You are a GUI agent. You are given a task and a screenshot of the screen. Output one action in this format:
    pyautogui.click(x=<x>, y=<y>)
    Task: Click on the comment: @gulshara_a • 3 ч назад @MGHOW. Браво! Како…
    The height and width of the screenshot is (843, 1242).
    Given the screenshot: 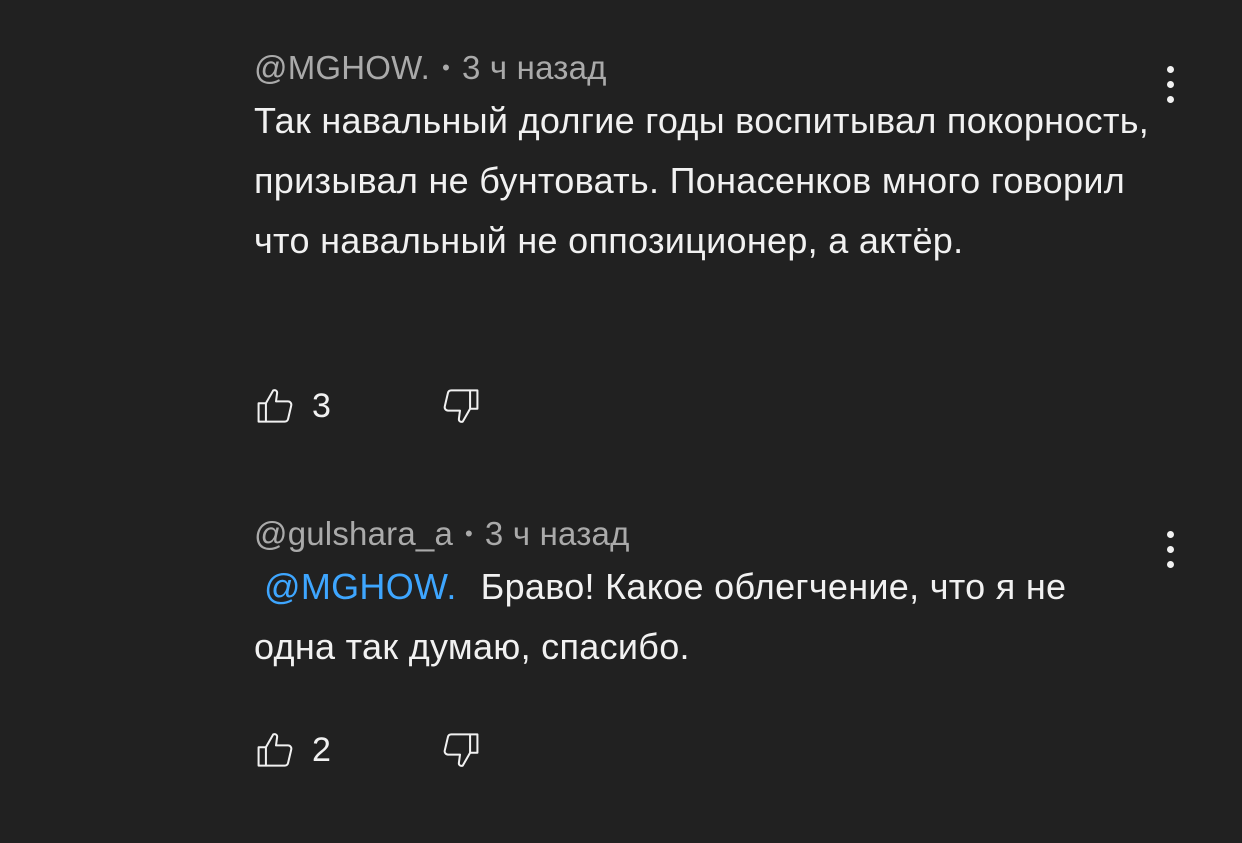 What is the action you would take?
    pyautogui.click(x=704, y=595)
    